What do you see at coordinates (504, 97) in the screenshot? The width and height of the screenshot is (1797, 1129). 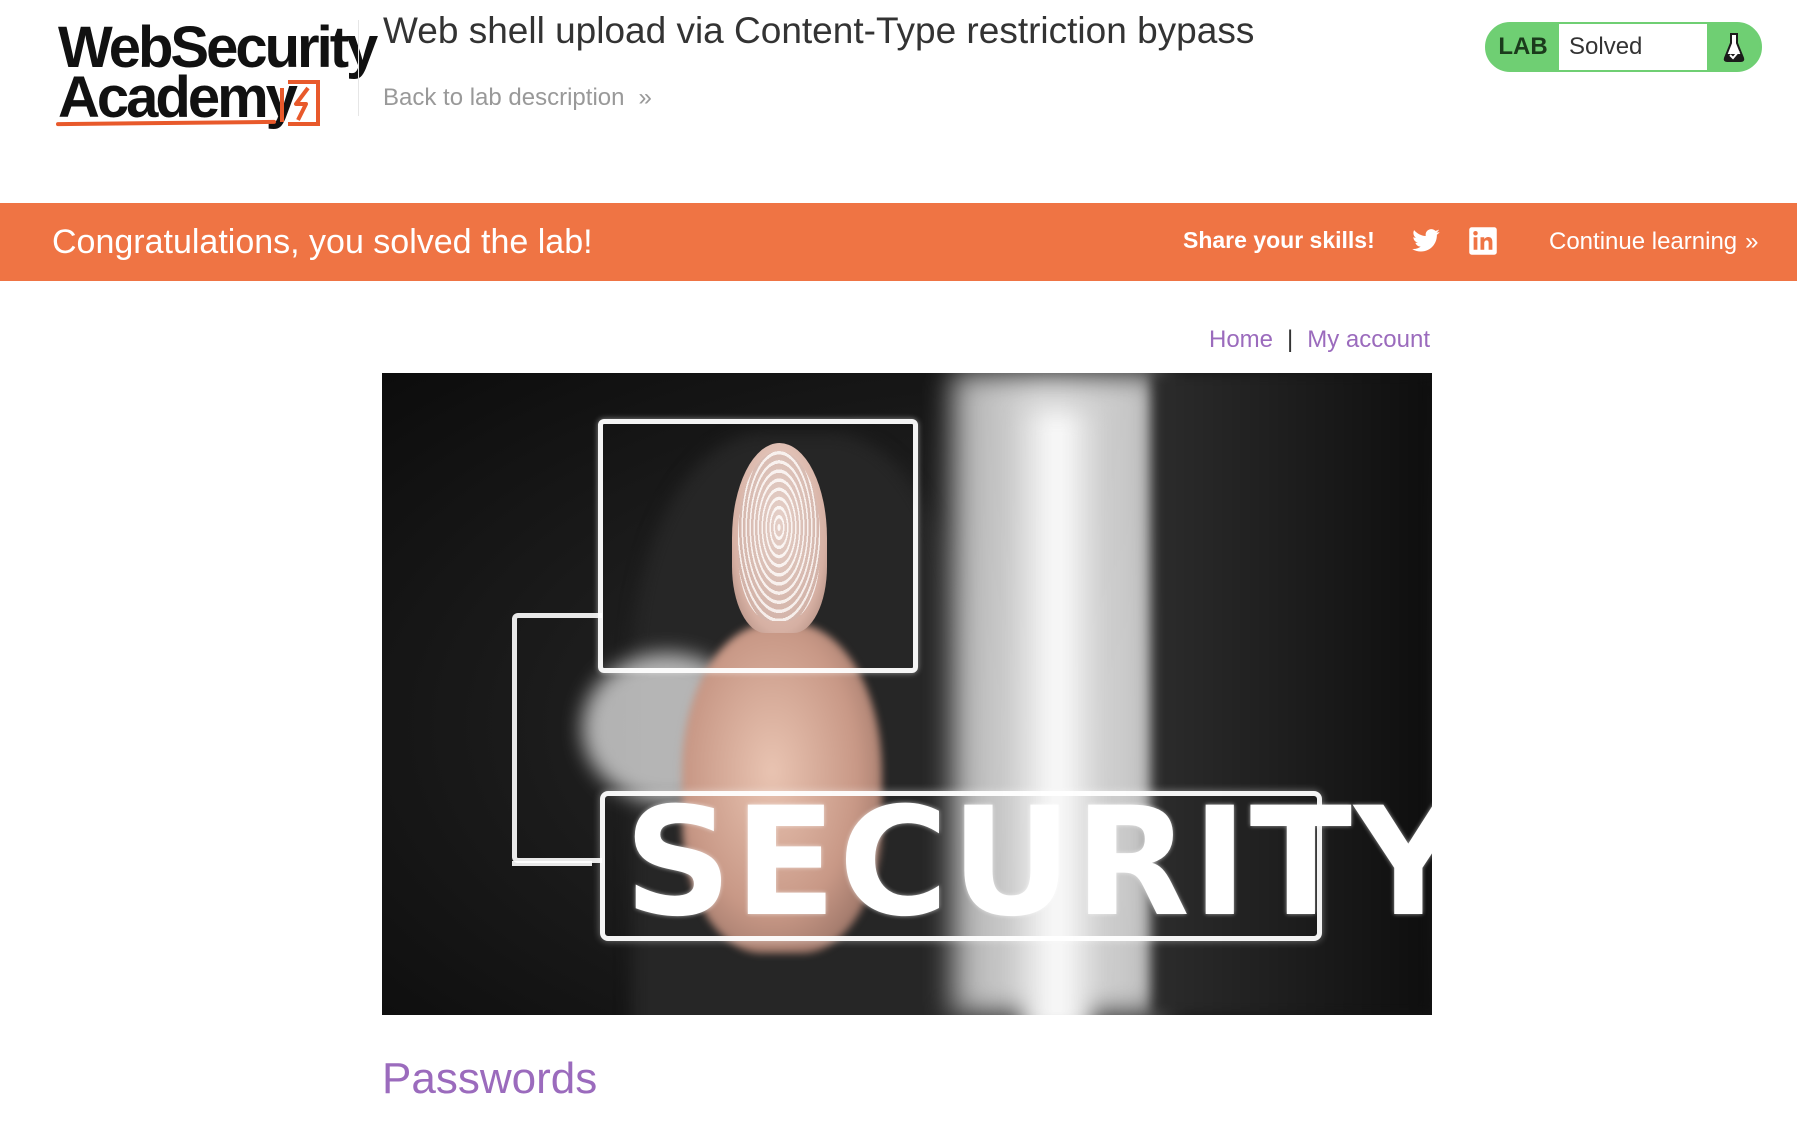 I see `back-link-label: Back to lab description` at bounding box center [504, 97].